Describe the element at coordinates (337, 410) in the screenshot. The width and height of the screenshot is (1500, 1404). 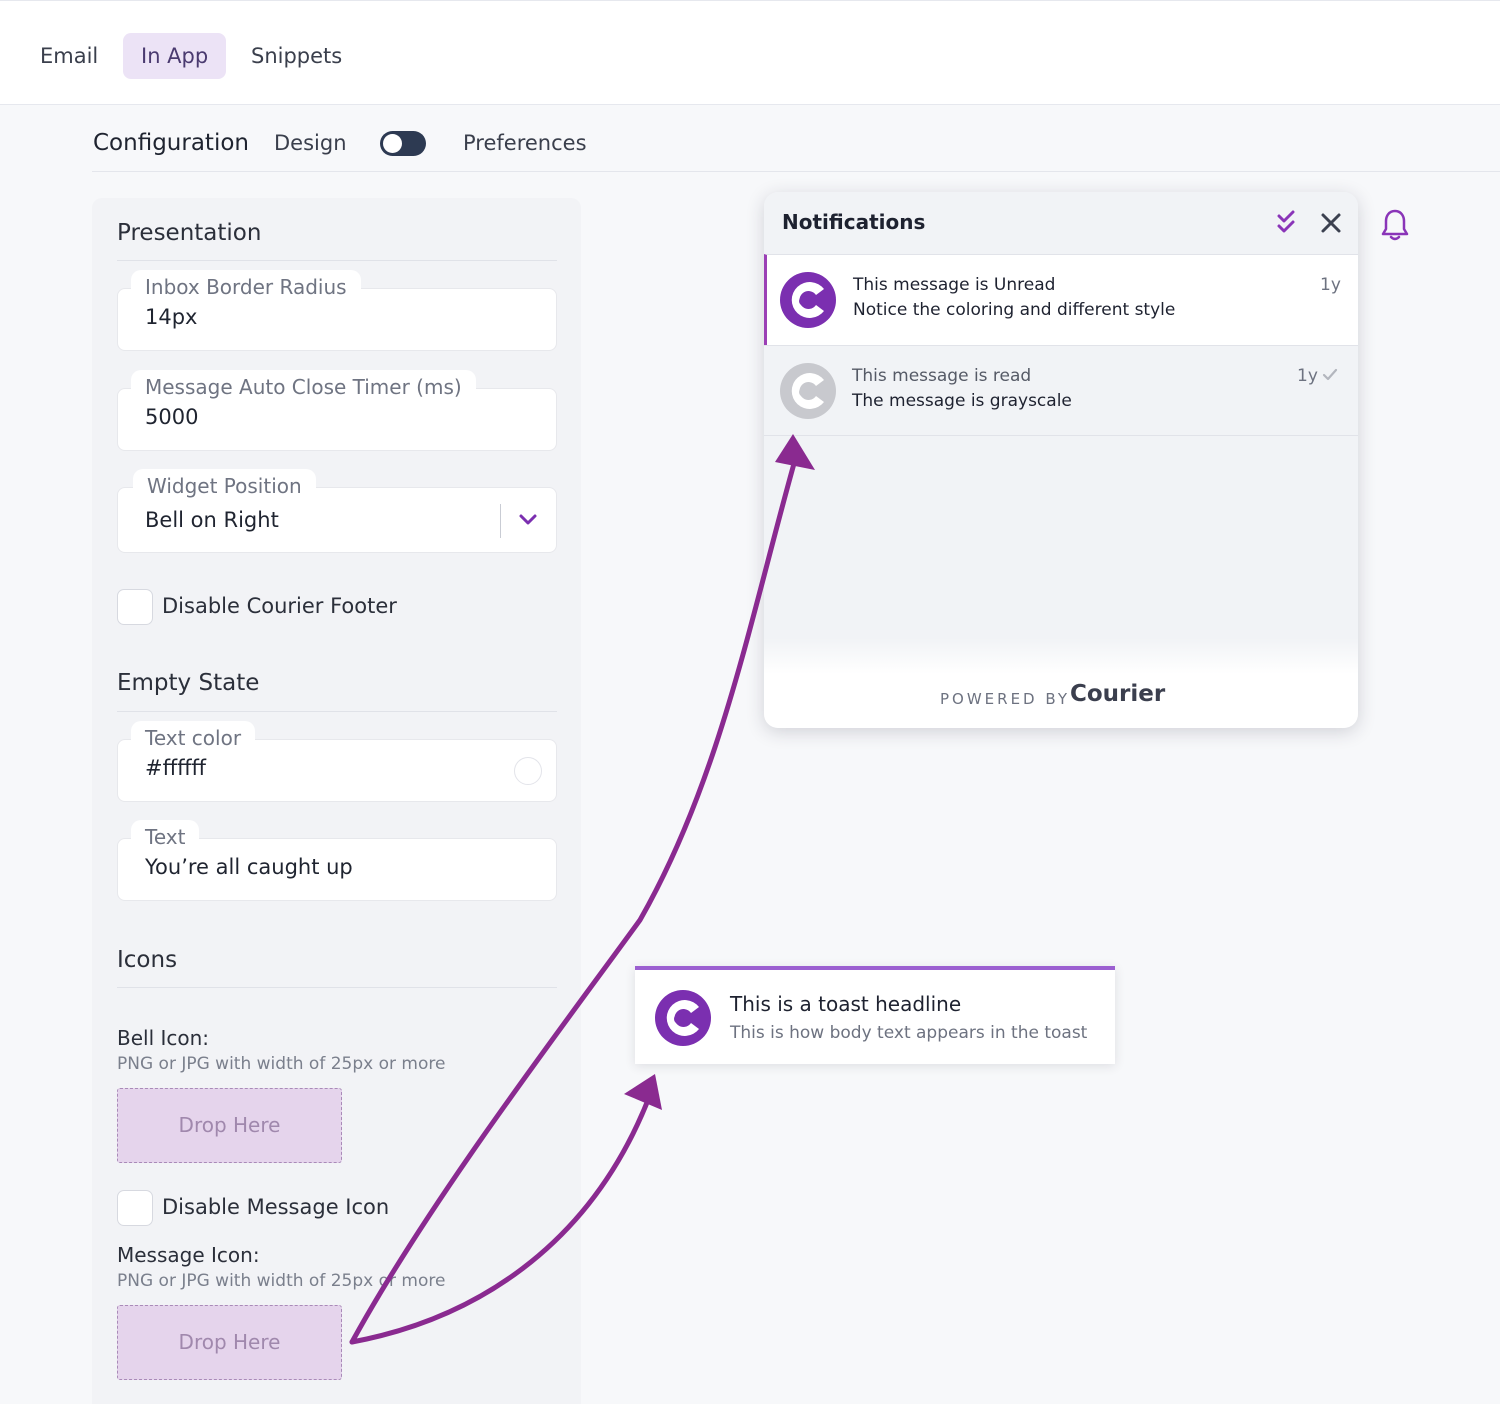
I see `auto-close-timer-field: Message Auto Close Timer (ms) 5000` at that location.